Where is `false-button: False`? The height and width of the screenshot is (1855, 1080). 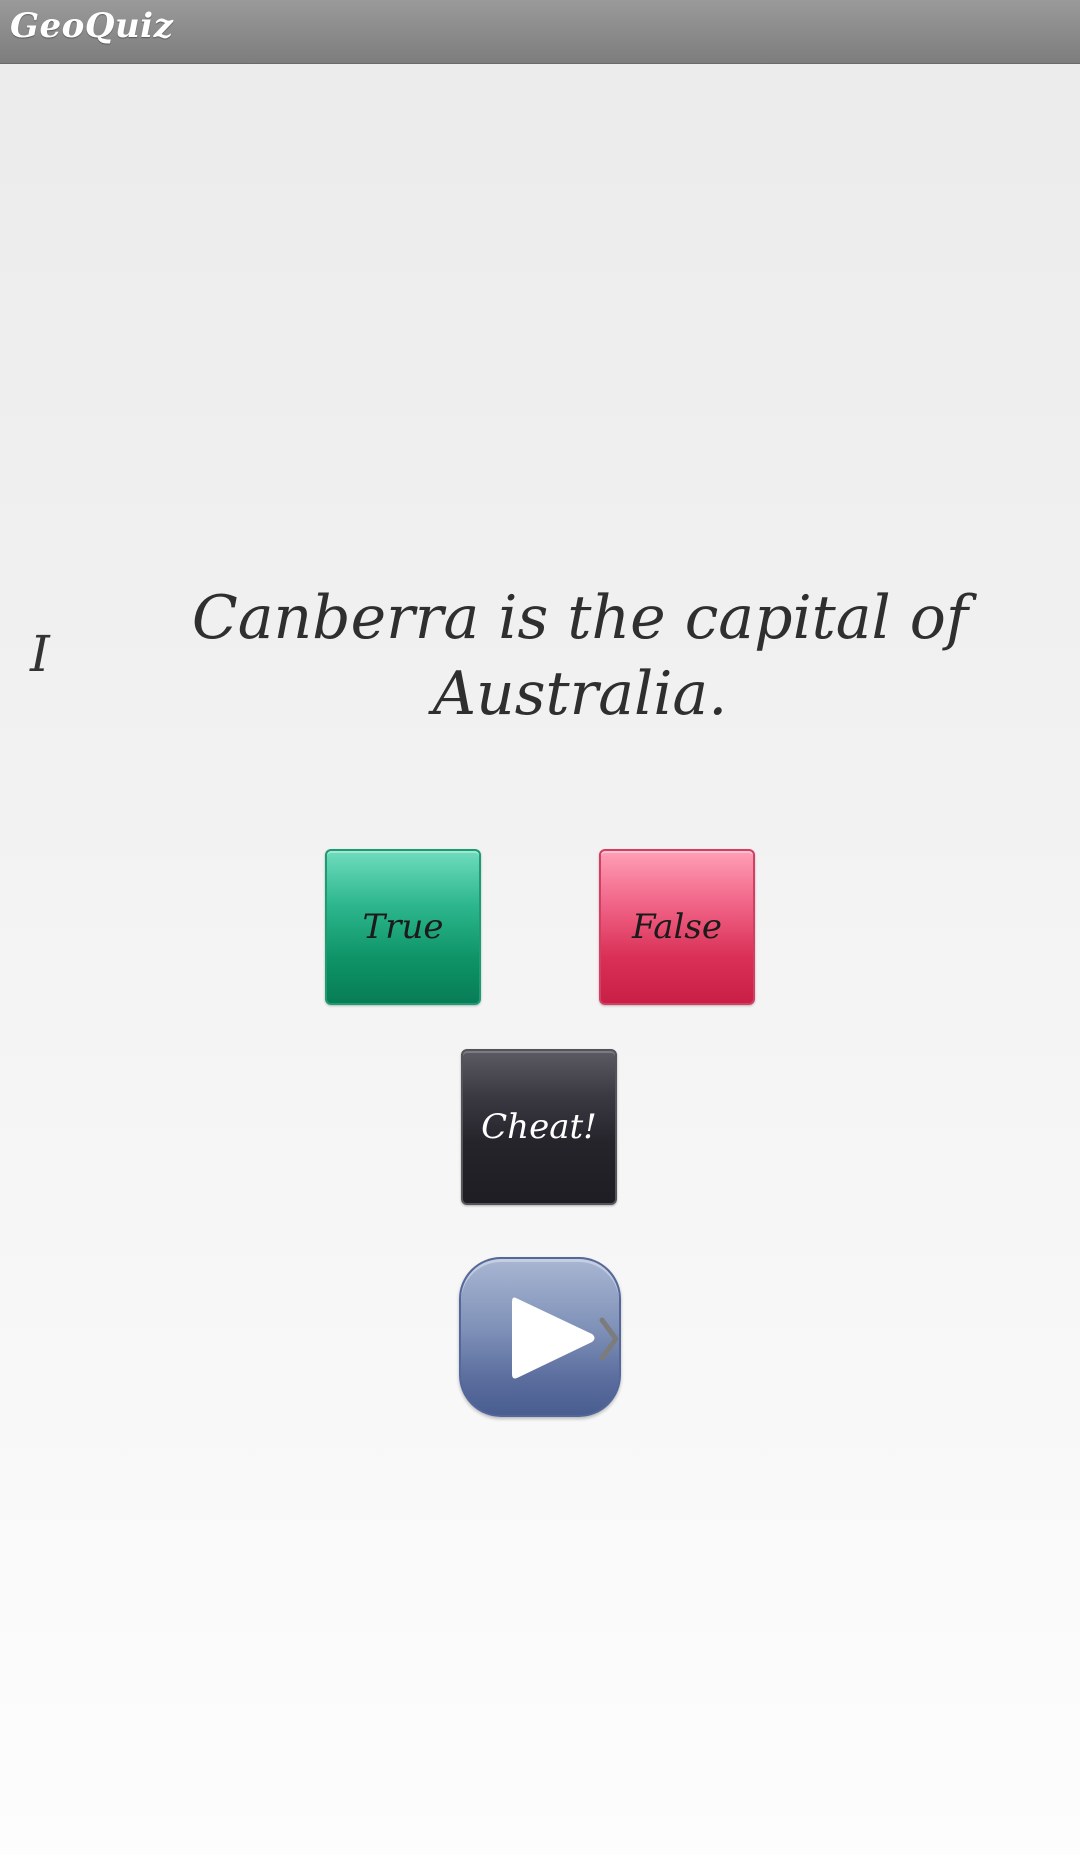
false-button: False is located at coordinates (677, 927).